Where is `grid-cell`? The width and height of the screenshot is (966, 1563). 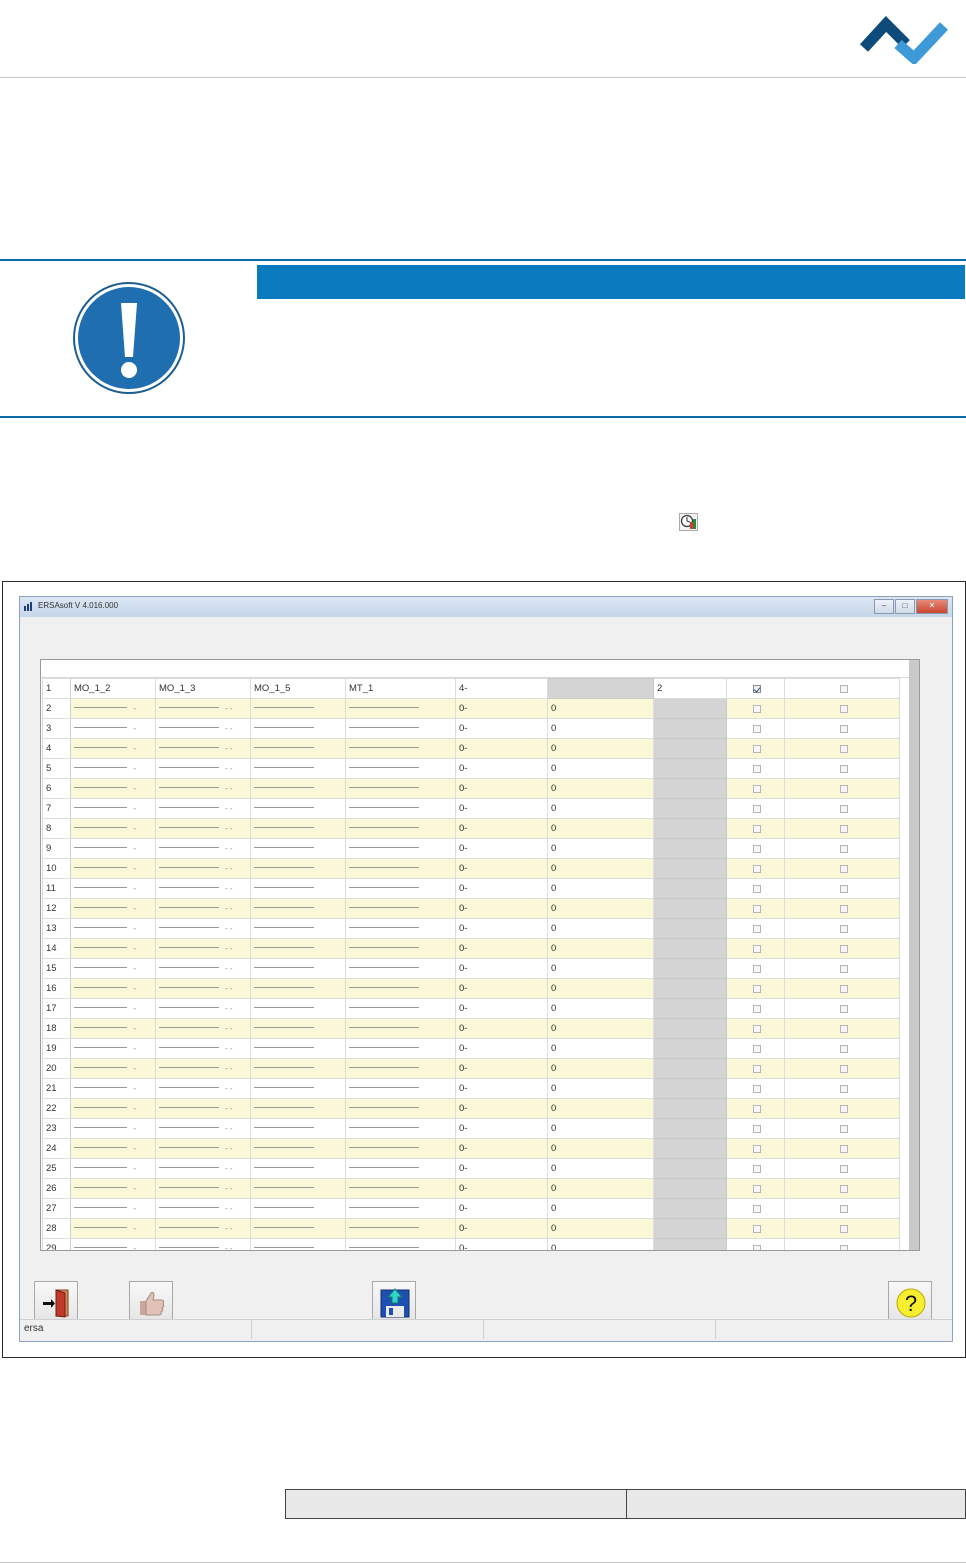 grid-cell is located at coordinates (600, 688).